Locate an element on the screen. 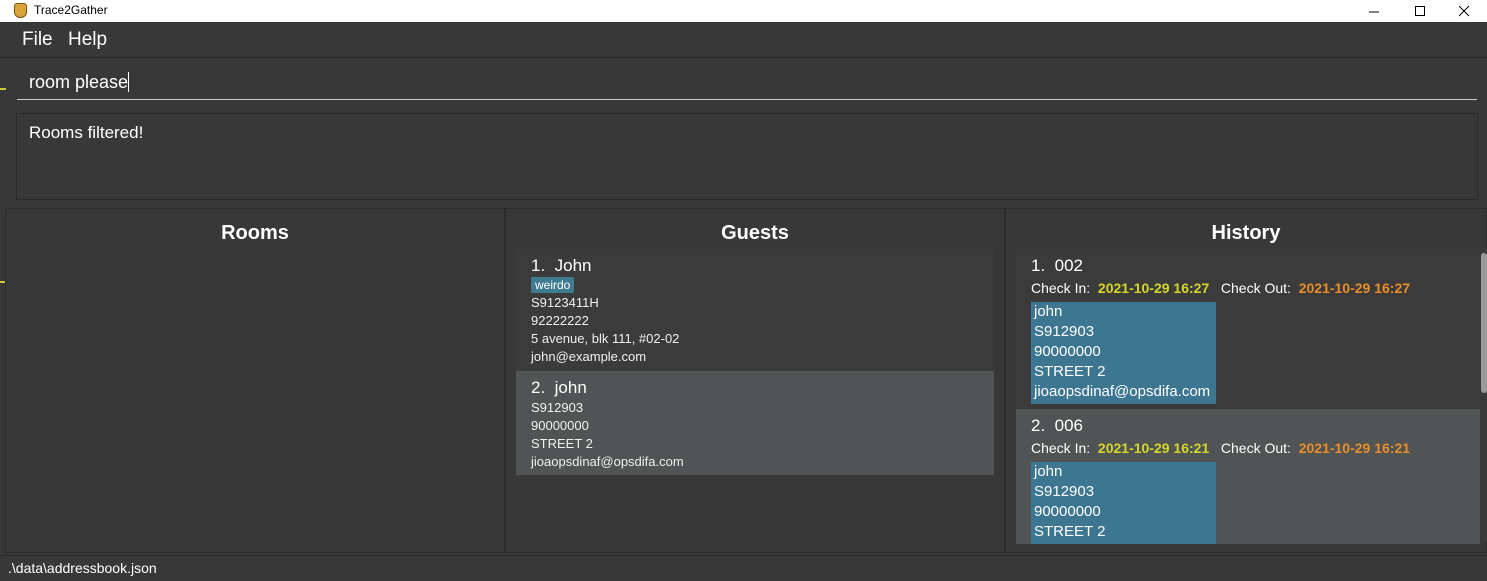  result-display: Rooms filtered! is located at coordinates (747, 156).